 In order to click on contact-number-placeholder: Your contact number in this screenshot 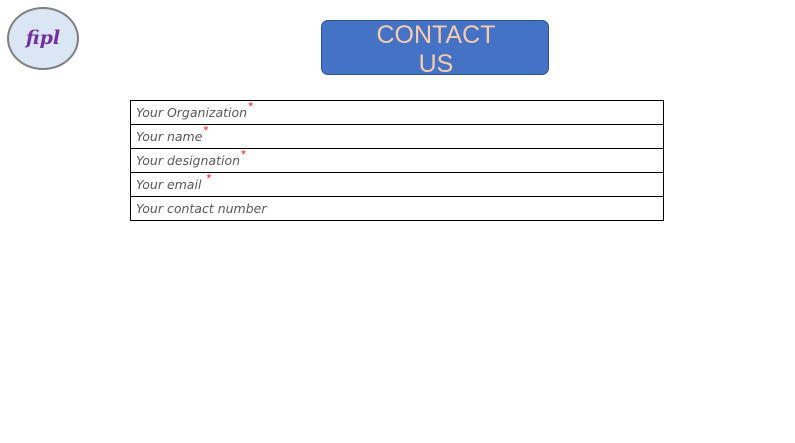, I will do `click(201, 208)`.